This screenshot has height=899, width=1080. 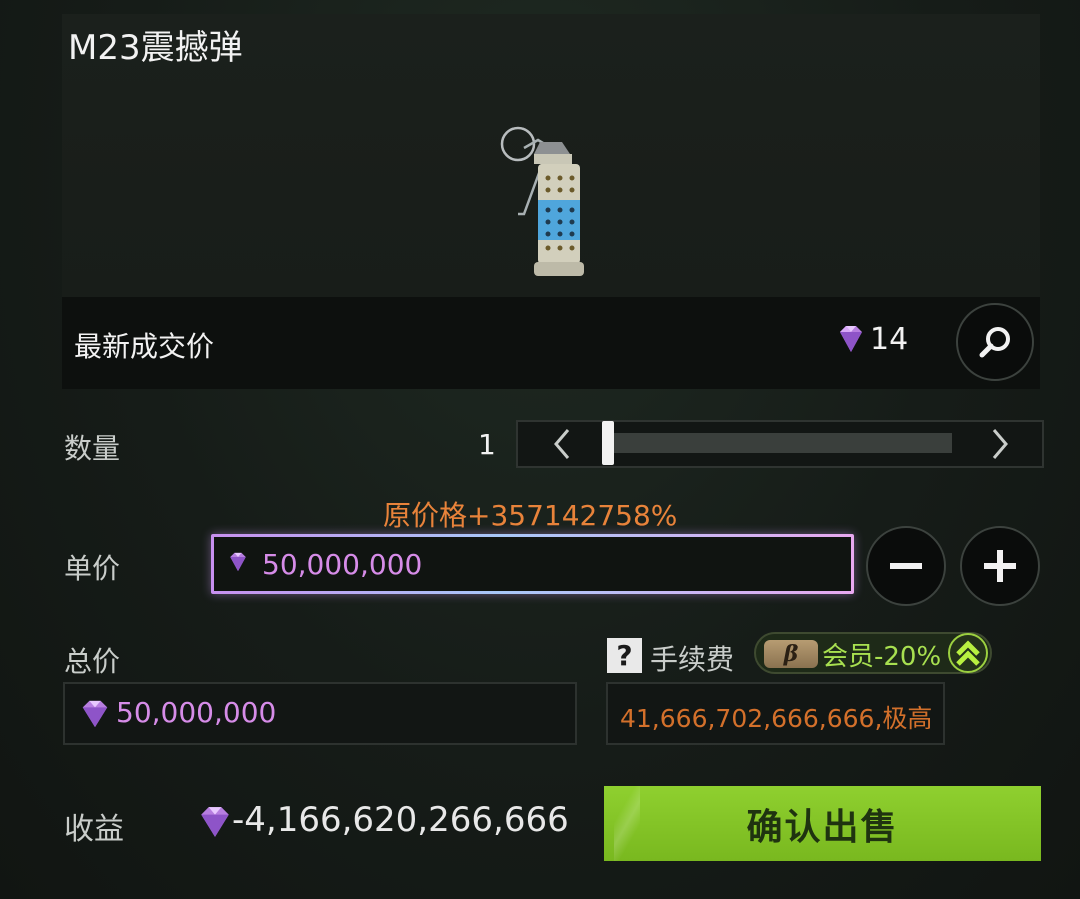 I want to click on fee-value: 41,666,702,666,666,极高, so click(x=776, y=718).